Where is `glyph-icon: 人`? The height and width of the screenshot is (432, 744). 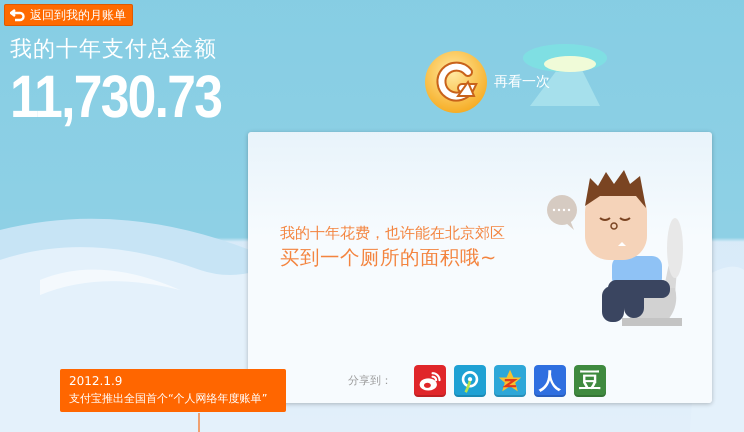
glyph-icon: 人 is located at coordinates (550, 381).